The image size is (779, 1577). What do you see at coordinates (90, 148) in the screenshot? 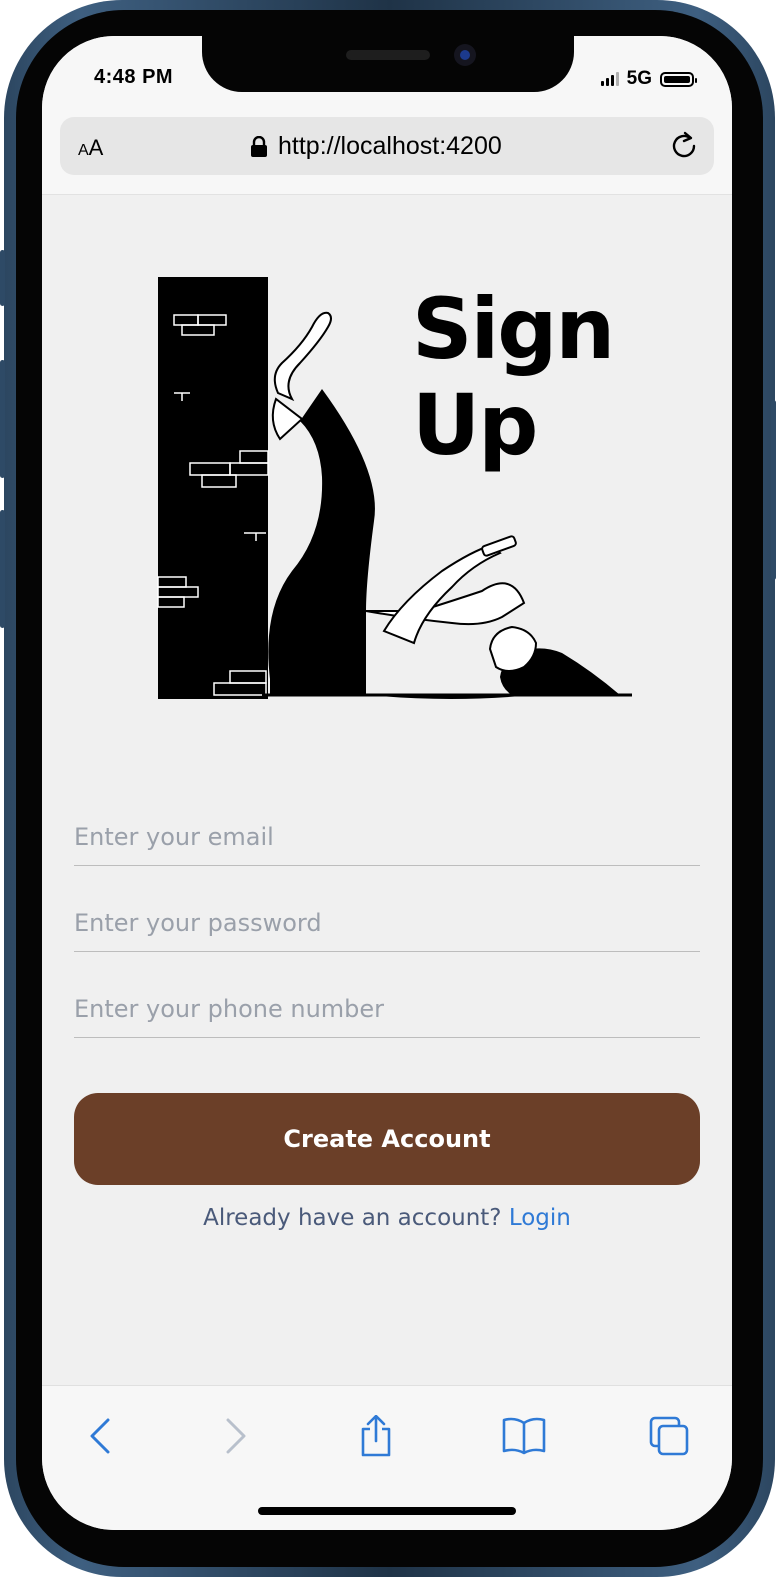
I see `text-size-button: AA` at bounding box center [90, 148].